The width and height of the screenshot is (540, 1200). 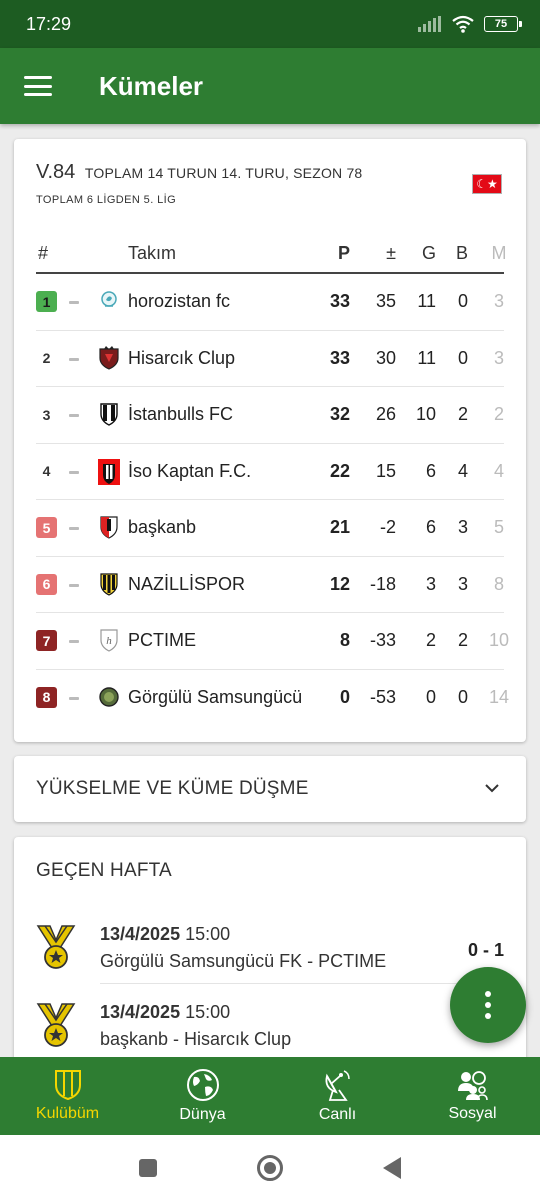 What do you see at coordinates (56, 947) in the screenshot?
I see `medal-icon` at bounding box center [56, 947].